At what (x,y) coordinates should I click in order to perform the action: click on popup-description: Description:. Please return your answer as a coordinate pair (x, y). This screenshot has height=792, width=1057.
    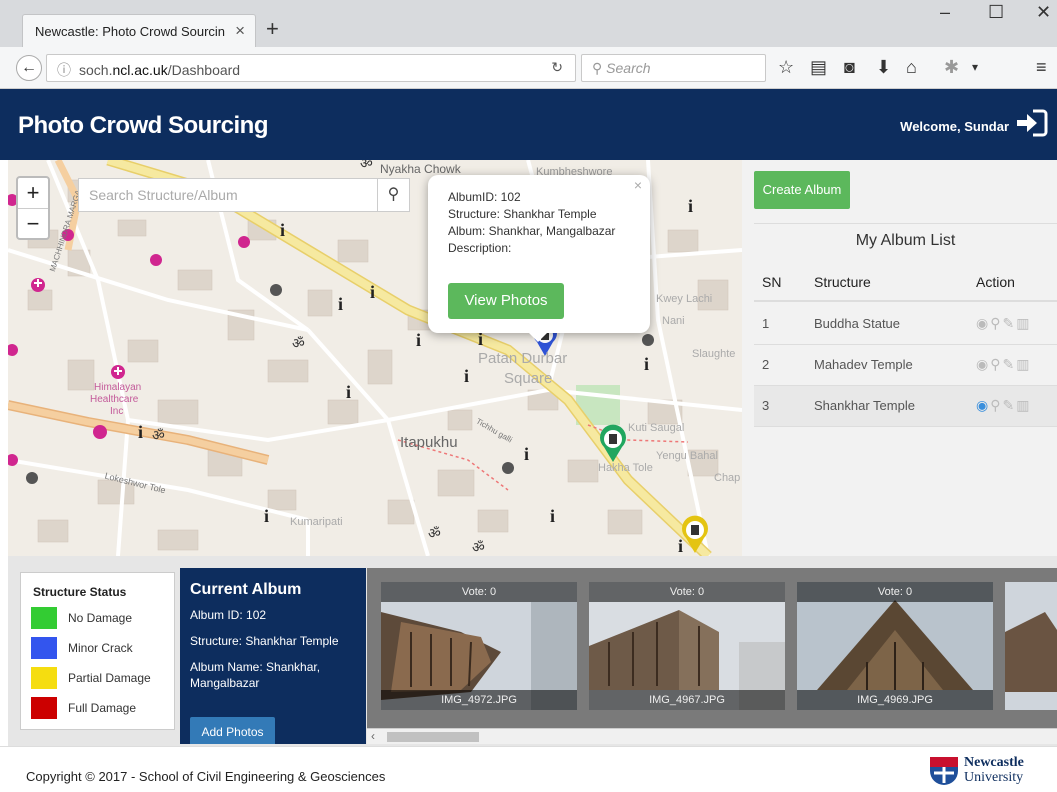
    Looking at the image, I should click on (480, 248).